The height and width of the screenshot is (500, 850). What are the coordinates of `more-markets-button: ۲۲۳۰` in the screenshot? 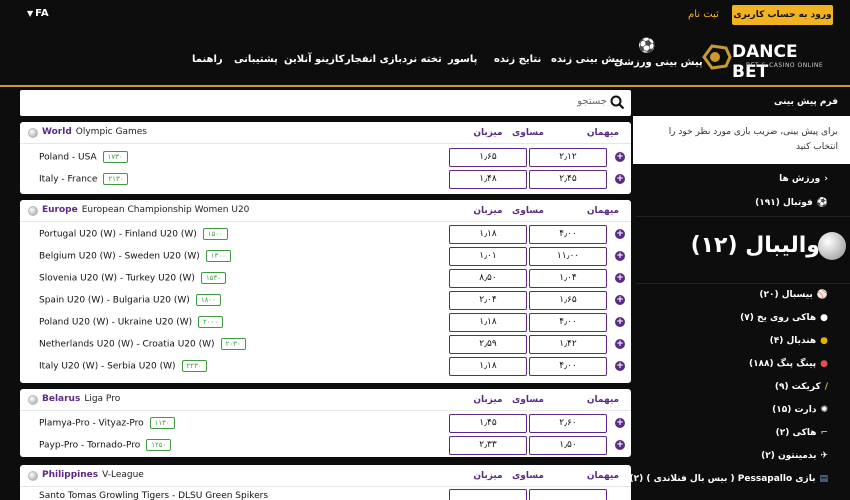 It's located at (194, 366).